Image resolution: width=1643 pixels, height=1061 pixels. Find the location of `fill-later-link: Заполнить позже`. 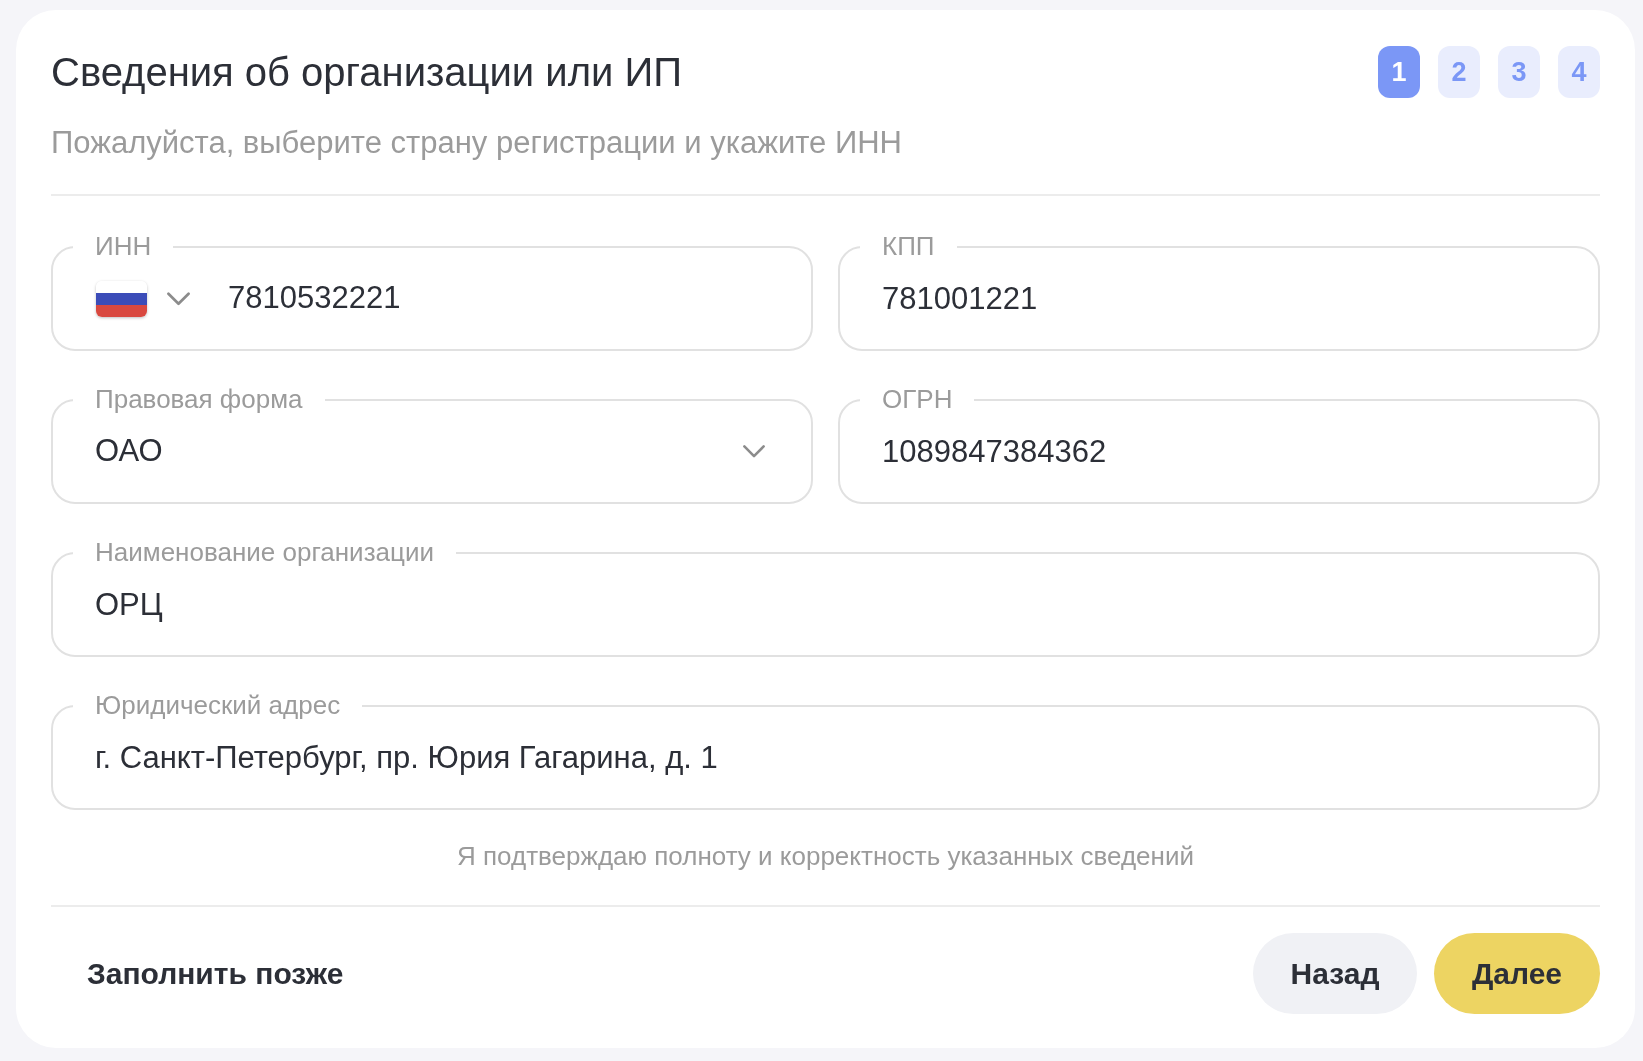

fill-later-link: Заполнить позже is located at coordinates (215, 973).